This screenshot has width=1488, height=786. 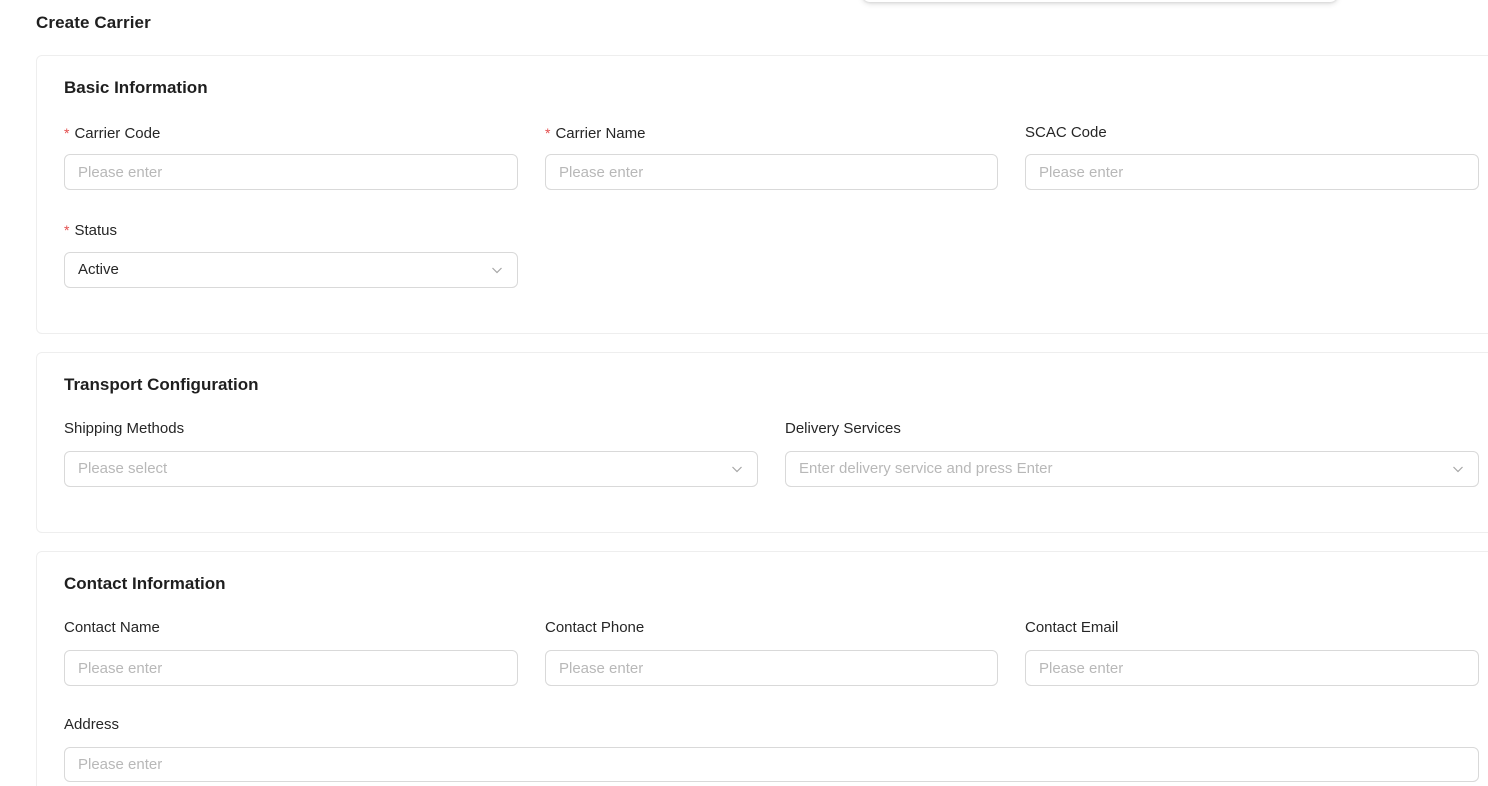 I want to click on scac-code-input, so click(x=1252, y=172).